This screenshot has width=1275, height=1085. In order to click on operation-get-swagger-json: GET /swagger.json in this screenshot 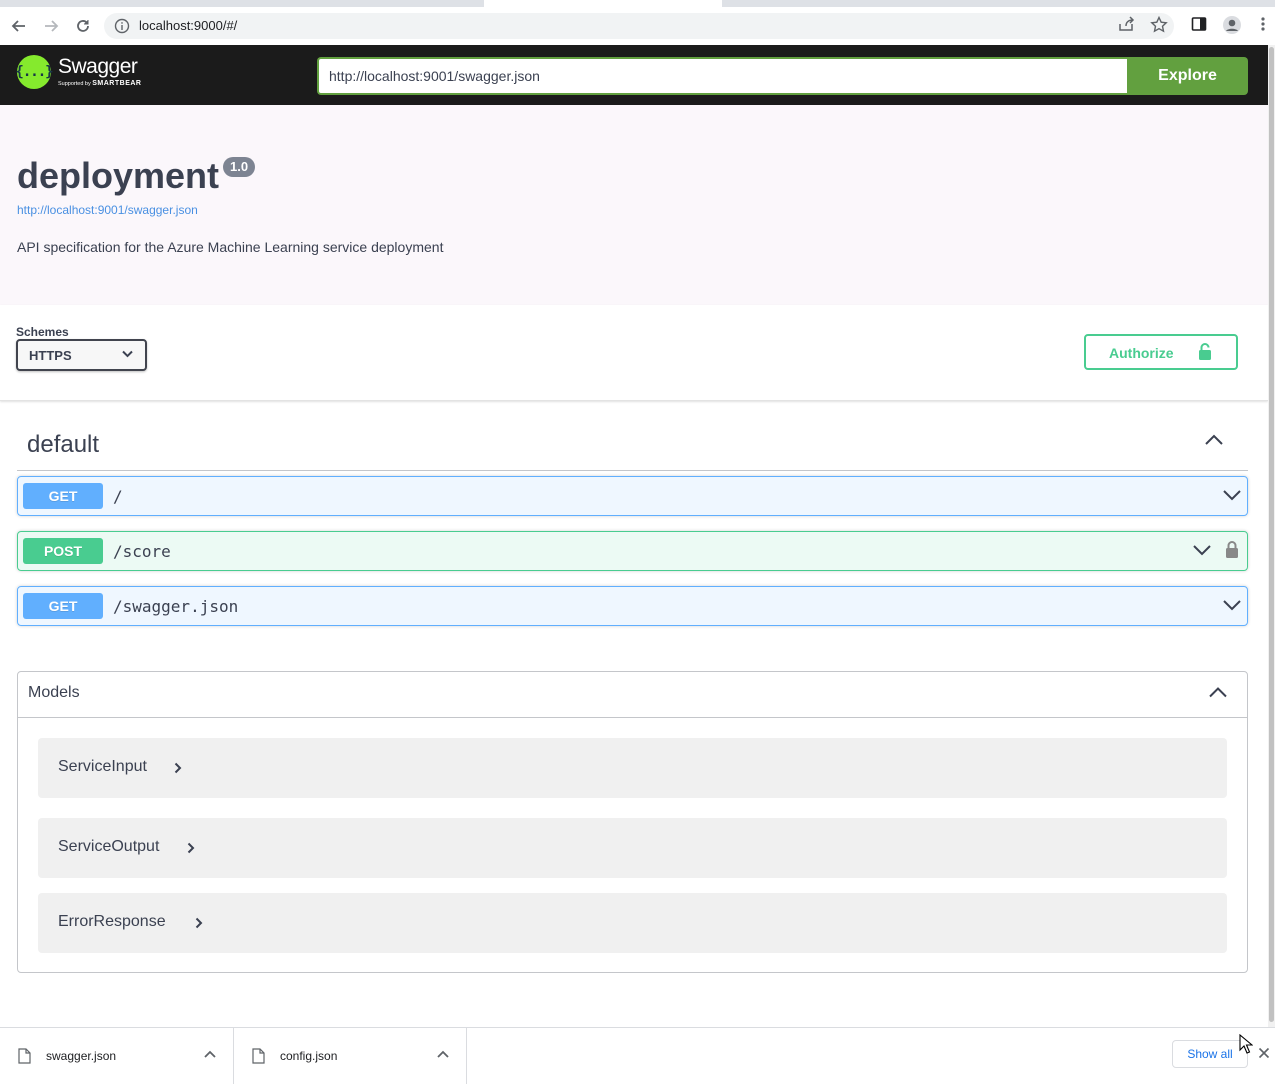, I will do `click(632, 606)`.